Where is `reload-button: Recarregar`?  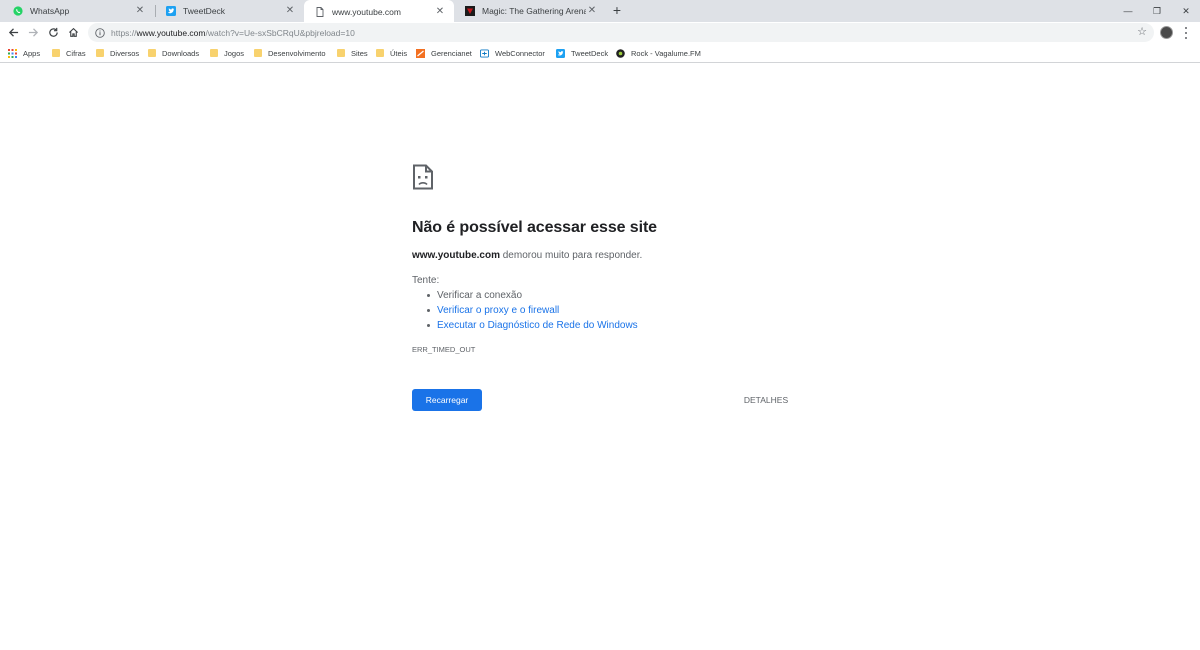
reload-button: Recarregar is located at coordinates (447, 400).